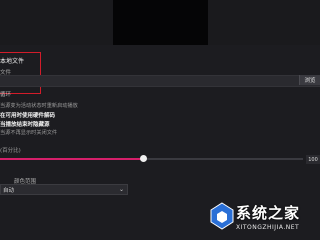 The height and width of the screenshot is (240, 320). What do you see at coordinates (268, 213) in the screenshot?
I see `watermark-title: 系统之家` at bounding box center [268, 213].